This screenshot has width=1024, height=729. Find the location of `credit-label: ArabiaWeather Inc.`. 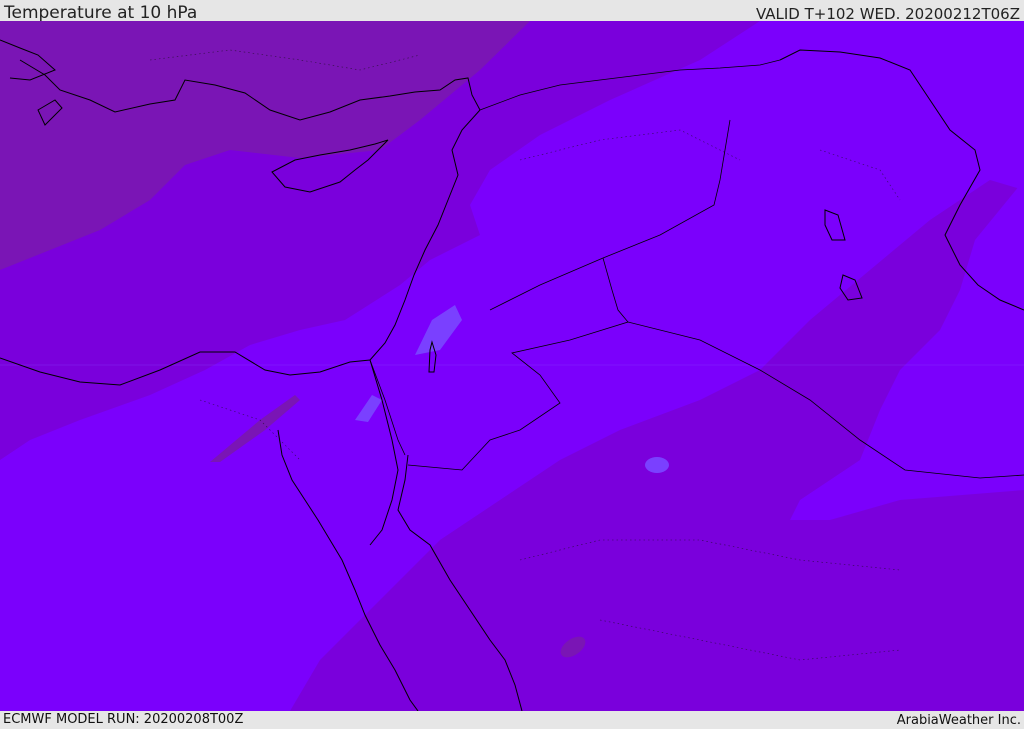

credit-label: ArabiaWeather Inc. is located at coordinates (958, 720).